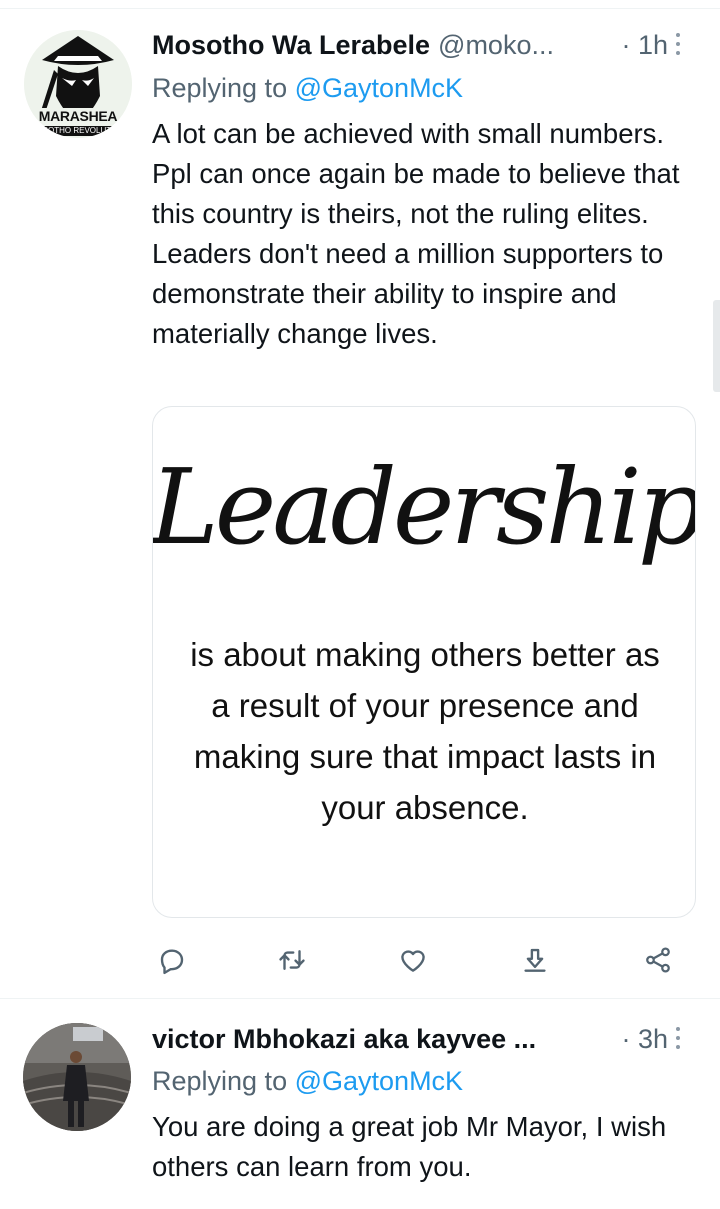 This screenshot has height=1209, width=720. What do you see at coordinates (291, 45) in the screenshot?
I see `display-name: Mosotho Wa Lerabele` at bounding box center [291, 45].